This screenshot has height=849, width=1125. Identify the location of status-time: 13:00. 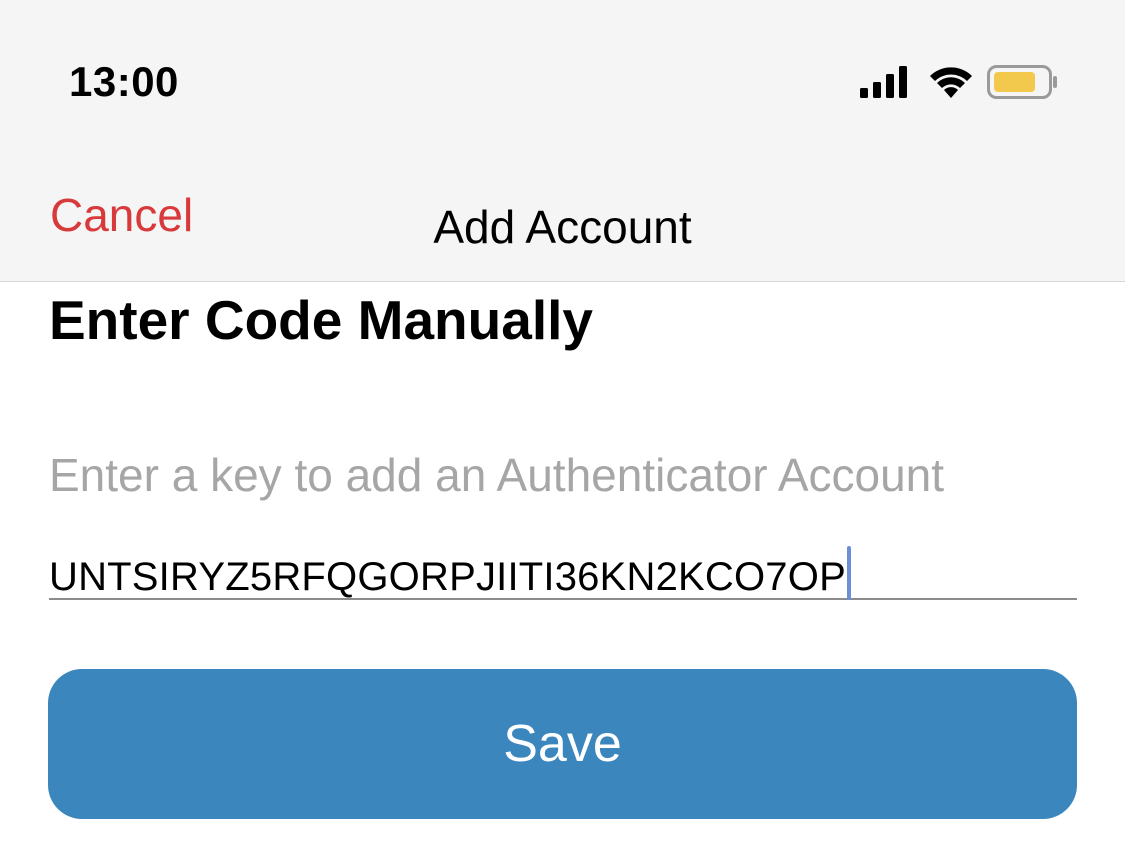
(124, 81).